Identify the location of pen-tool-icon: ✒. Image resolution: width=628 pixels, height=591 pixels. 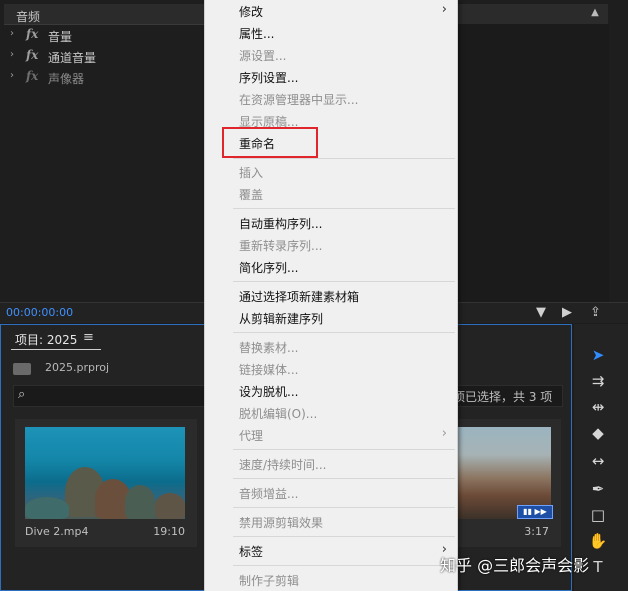
(598, 489).